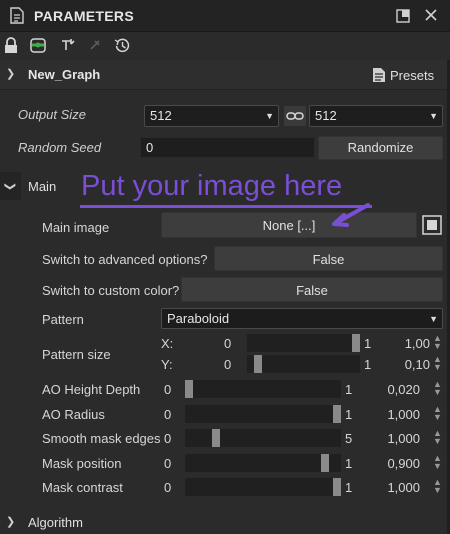 The height and width of the screenshot is (534, 450). I want to click on pattern-size-y-min: 0, so click(228, 364).